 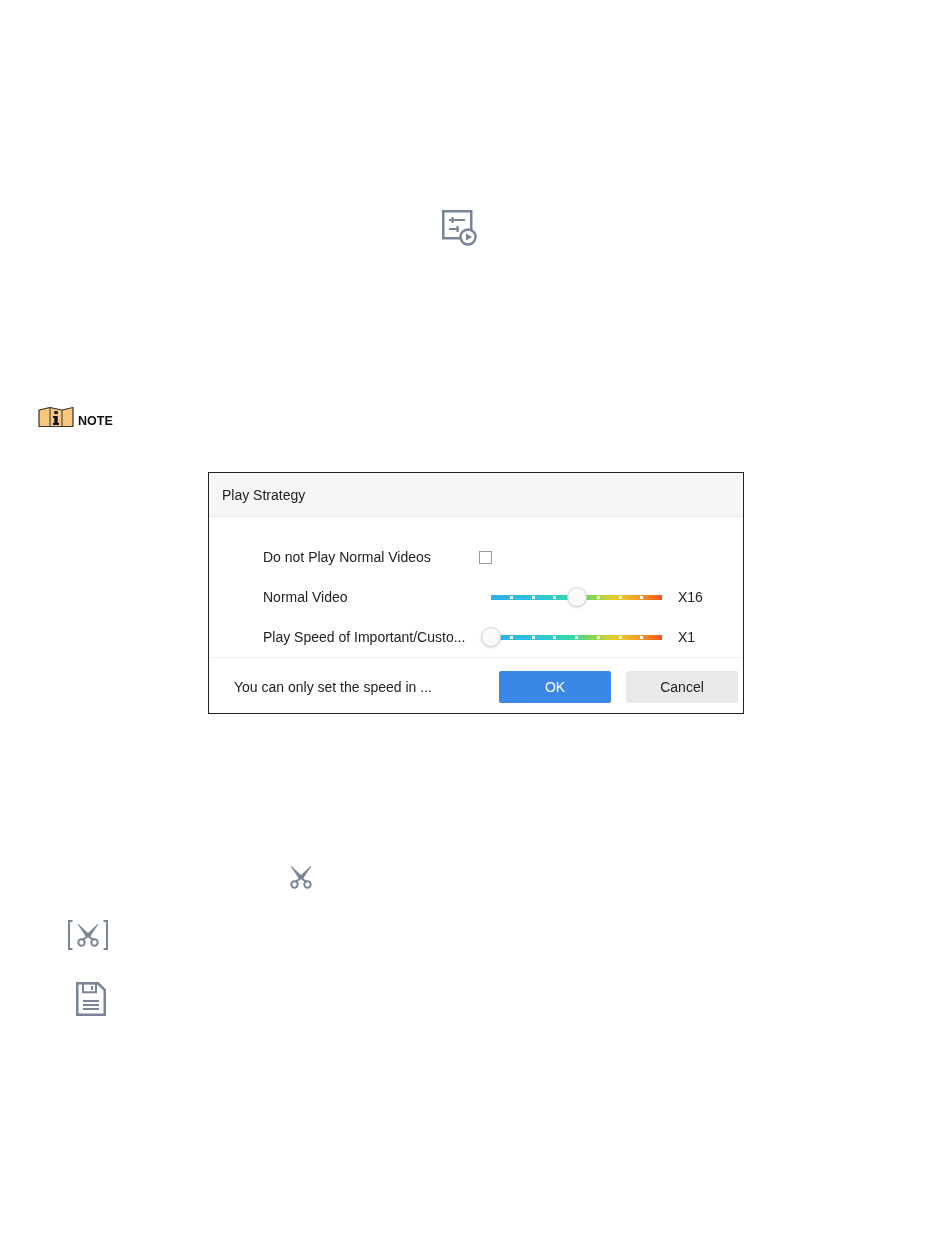 I want to click on speed-value: X16, so click(x=690, y=597).